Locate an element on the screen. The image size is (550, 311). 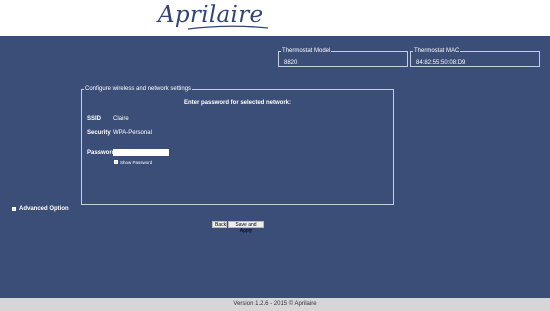
footer-version-text: Version 1.2.6 - 2015 © Aprilaire is located at coordinates (275, 304).